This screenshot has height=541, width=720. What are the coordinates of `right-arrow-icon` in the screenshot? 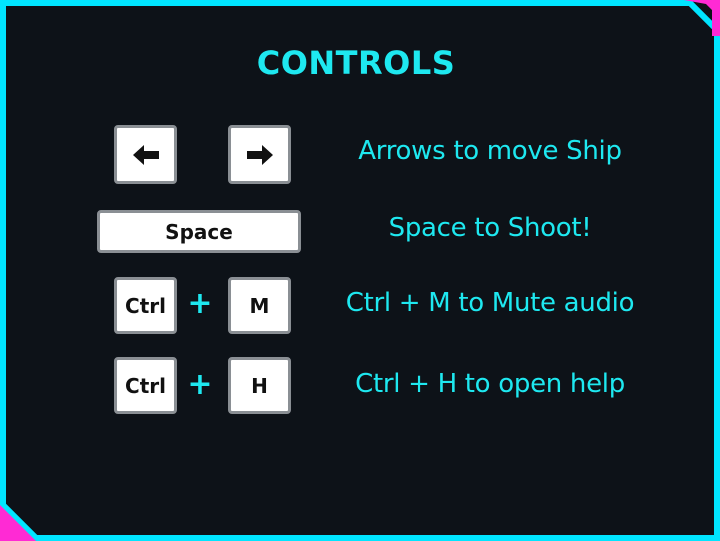 It's located at (259, 154).